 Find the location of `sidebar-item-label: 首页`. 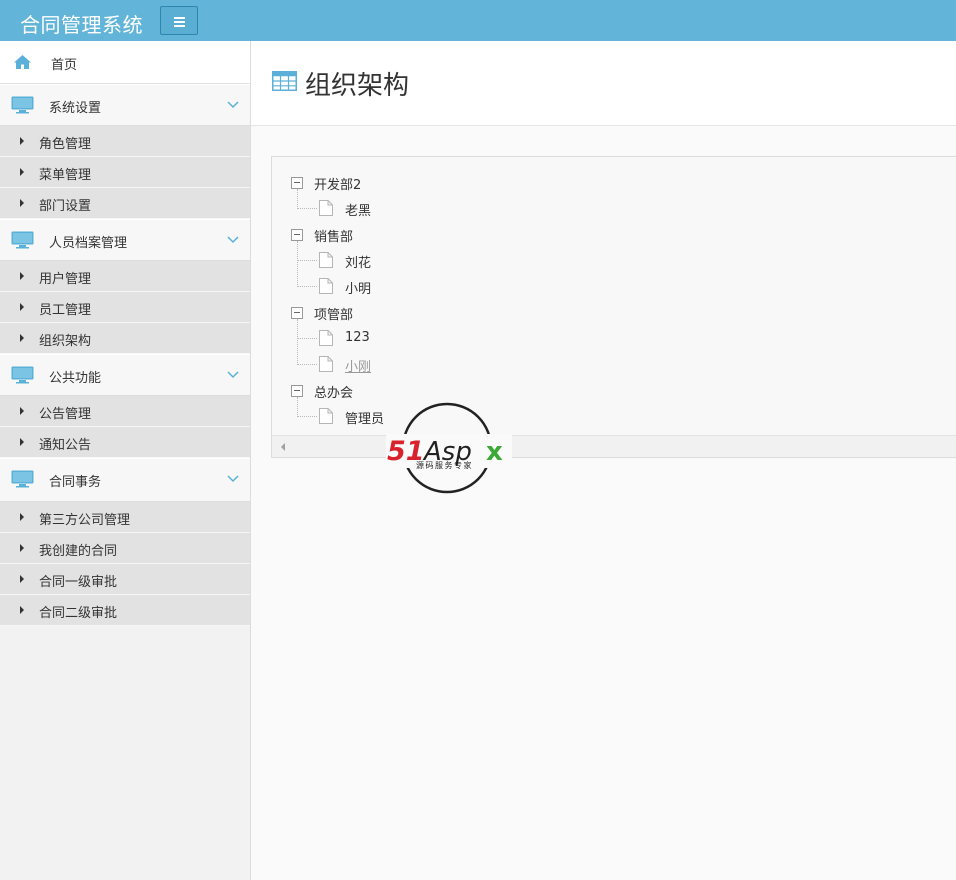

sidebar-item-label: 首页 is located at coordinates (64, 65).